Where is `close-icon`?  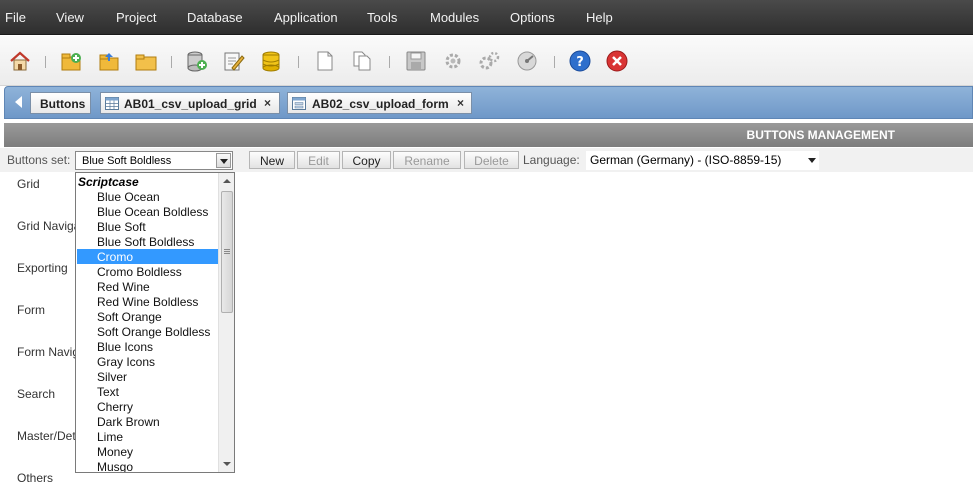
close-icon is located at coordinates (617, 61).